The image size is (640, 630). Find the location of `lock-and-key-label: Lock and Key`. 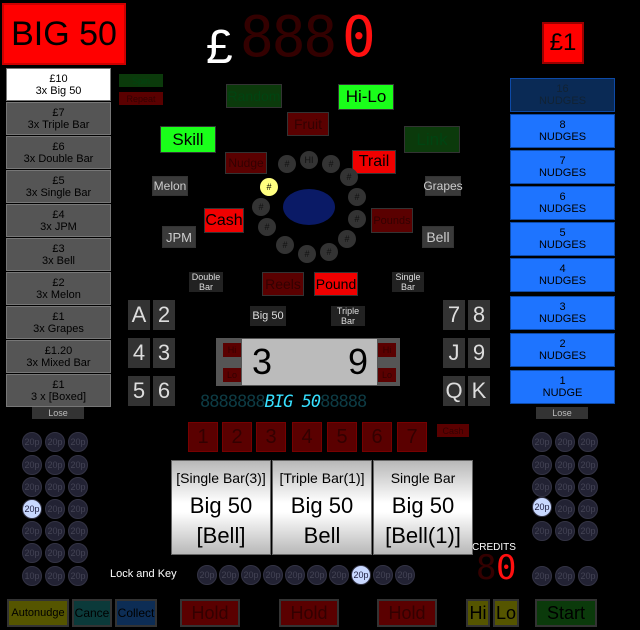

lock-and-key-label: Lock and Key is located at coordinates (143, 574).